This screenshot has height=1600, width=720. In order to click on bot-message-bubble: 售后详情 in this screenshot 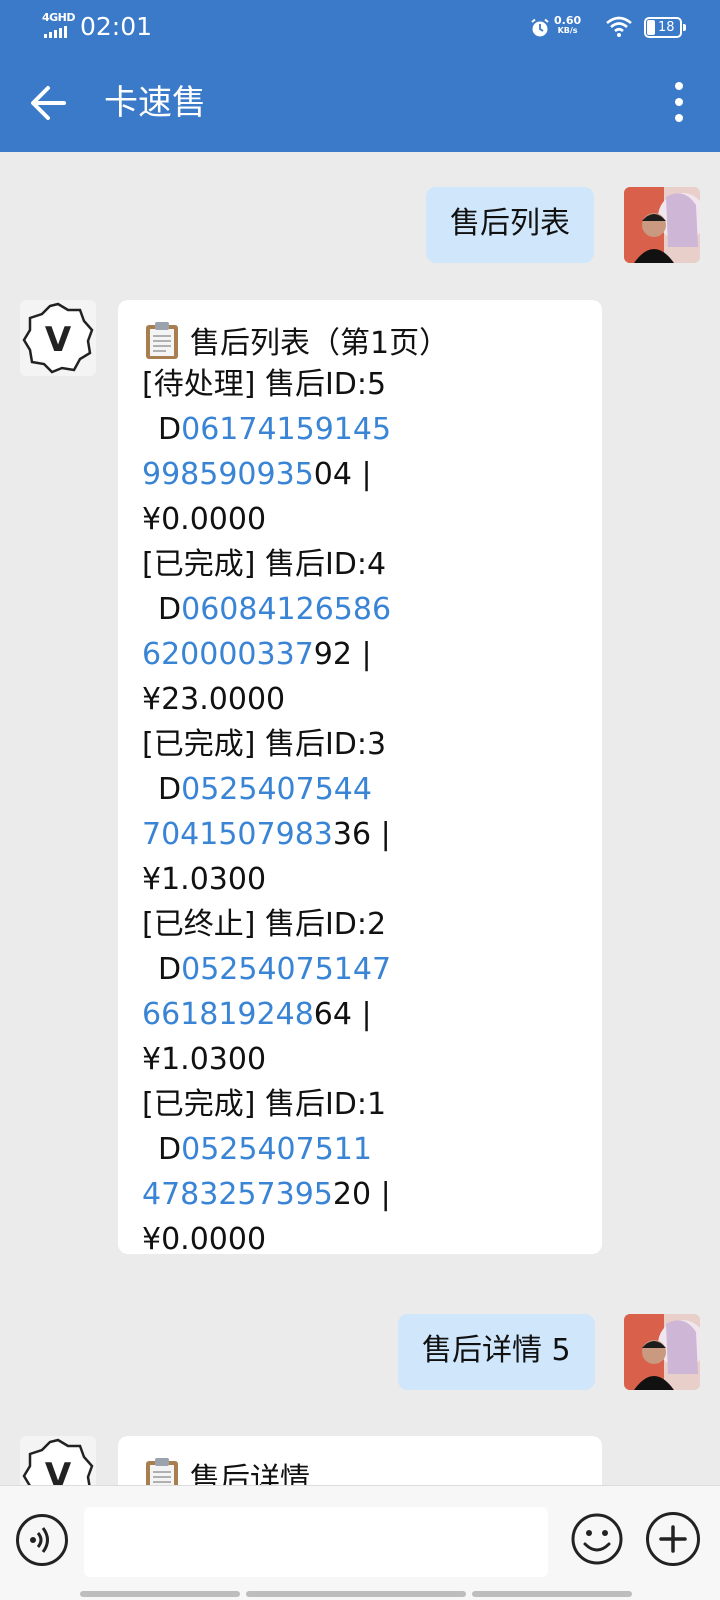, I will do `click(360, 1460)`.